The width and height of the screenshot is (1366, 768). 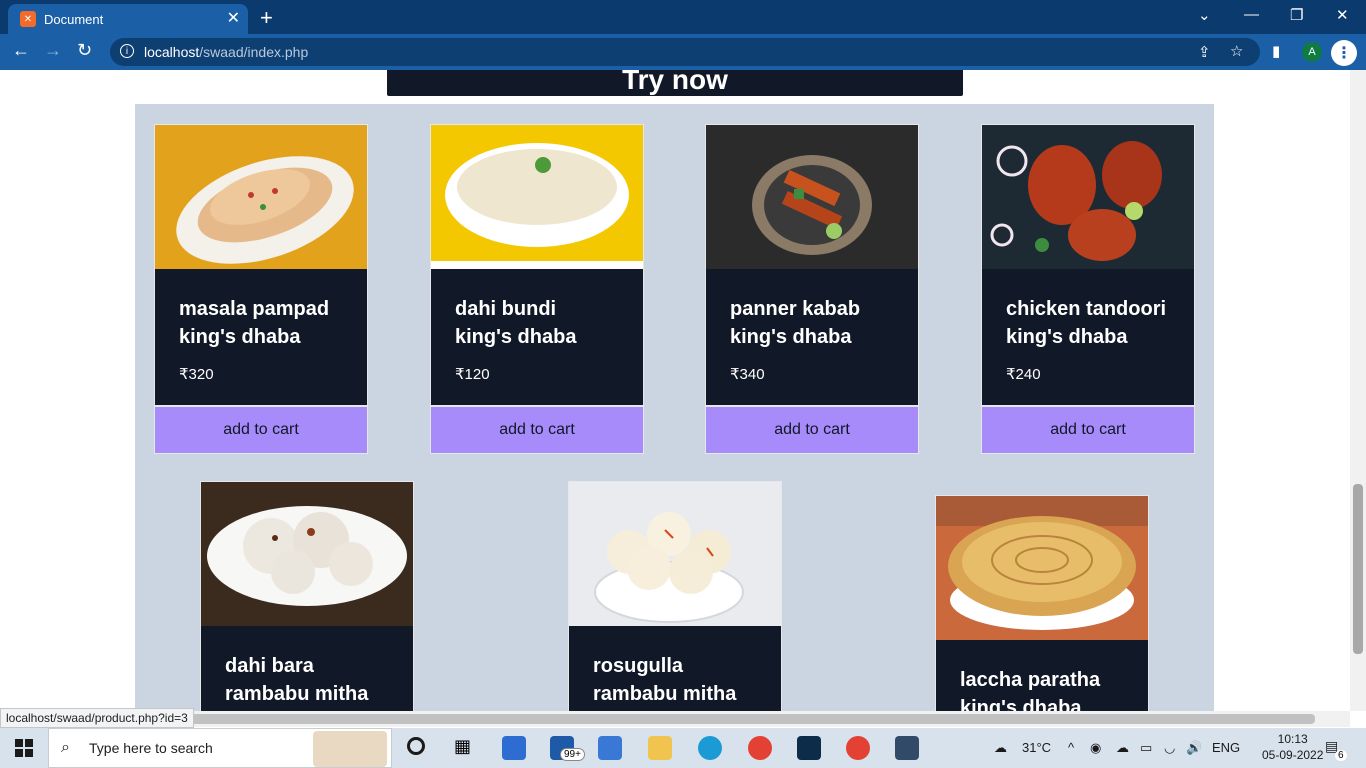 What do you see at coordinates (1292, 747) in the screenshot?
I see `taskbar-clock: 10:13 05-09-2022` at bounding box center [1292, 747].